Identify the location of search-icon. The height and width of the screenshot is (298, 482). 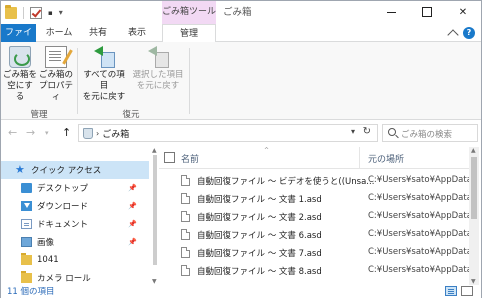
(392, 132).